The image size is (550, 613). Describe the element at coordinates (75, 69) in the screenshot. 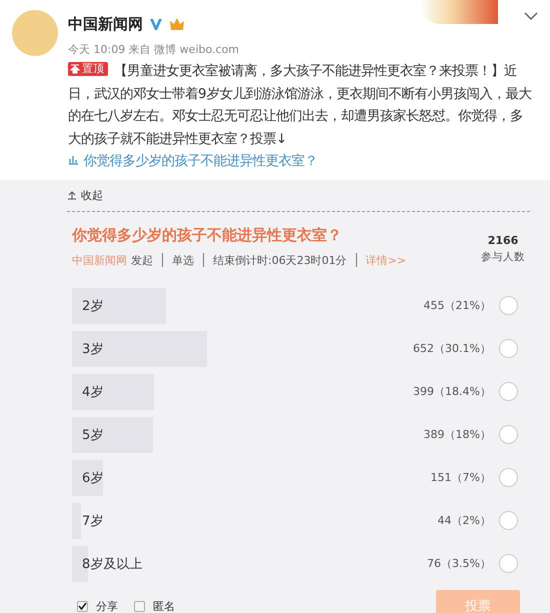

I see `pin-icon` at that location.